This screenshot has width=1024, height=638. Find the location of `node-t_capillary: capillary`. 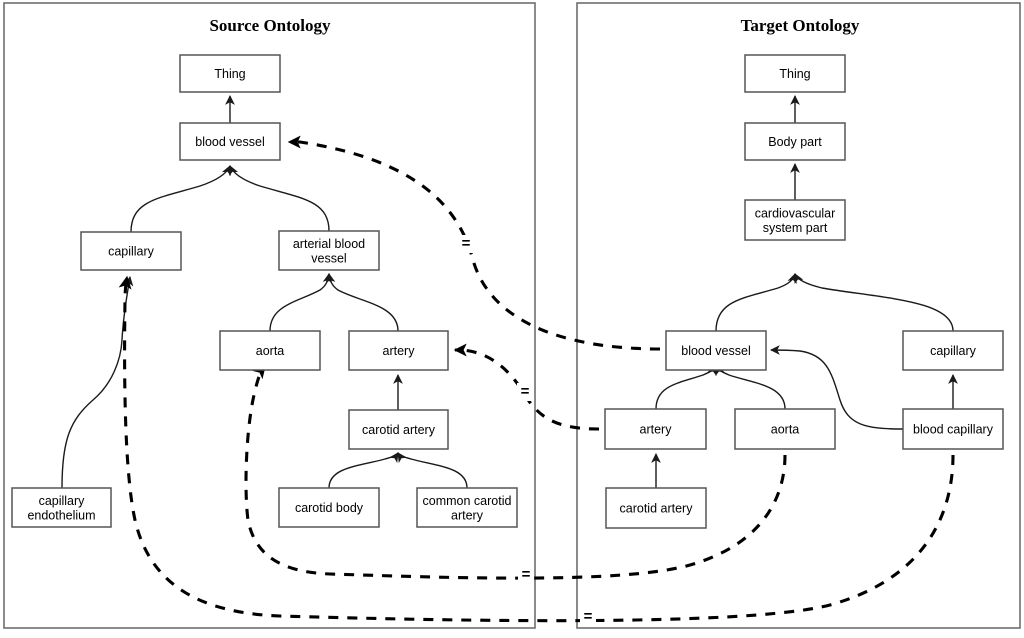

node-t_capillary: capillary is located at coordinates (953, 350).